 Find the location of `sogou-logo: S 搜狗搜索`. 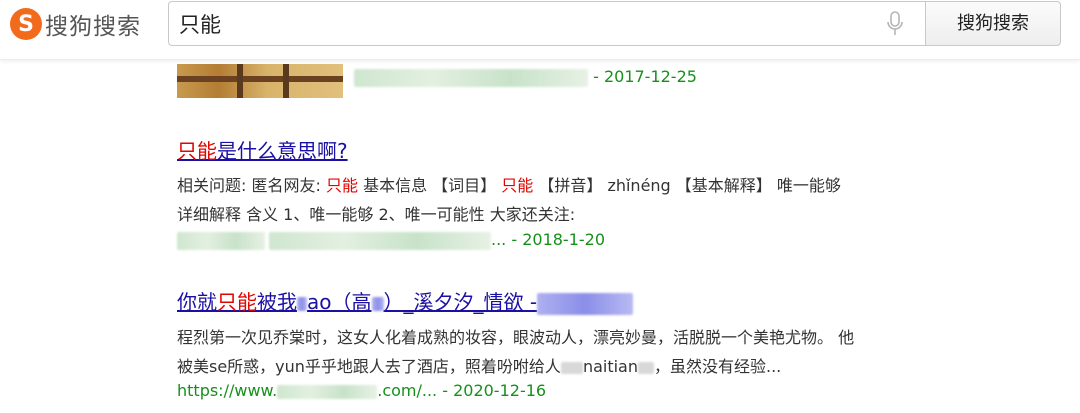

sogou-logo: S 搜狗搜索 is located at coordinates (75, 24).